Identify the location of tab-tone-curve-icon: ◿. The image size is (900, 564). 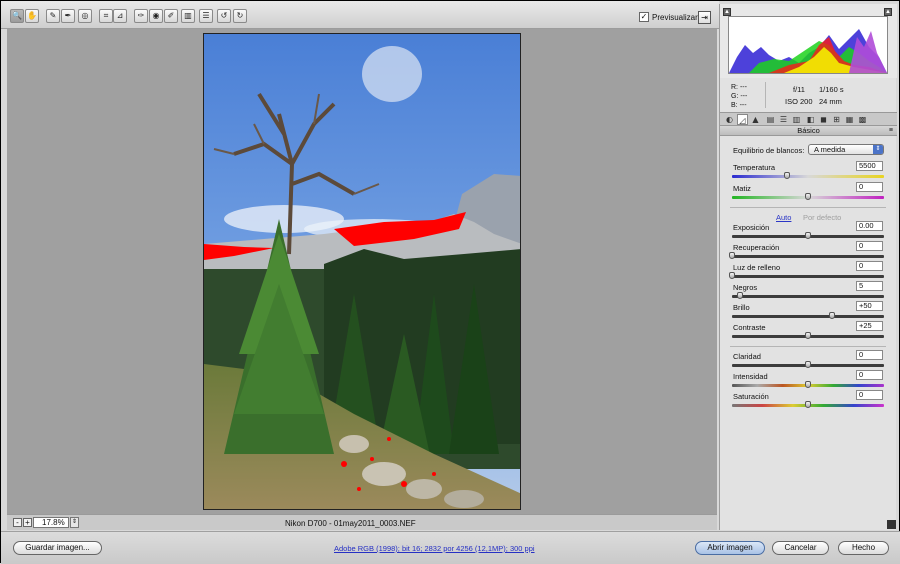
(742, 119).